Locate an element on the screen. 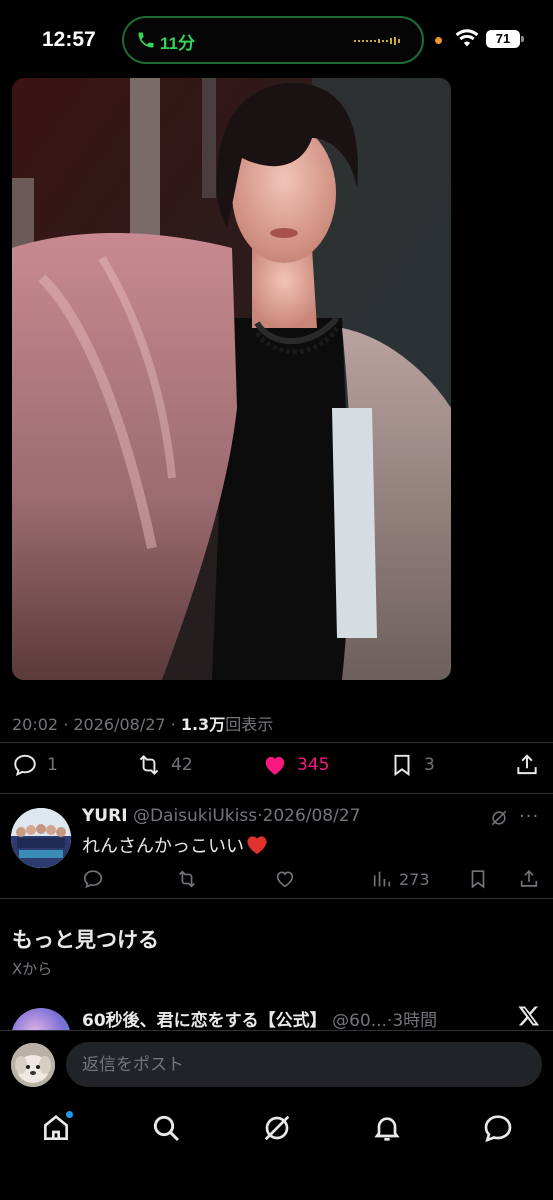  nav-home is located at coordinates (57, 1127).